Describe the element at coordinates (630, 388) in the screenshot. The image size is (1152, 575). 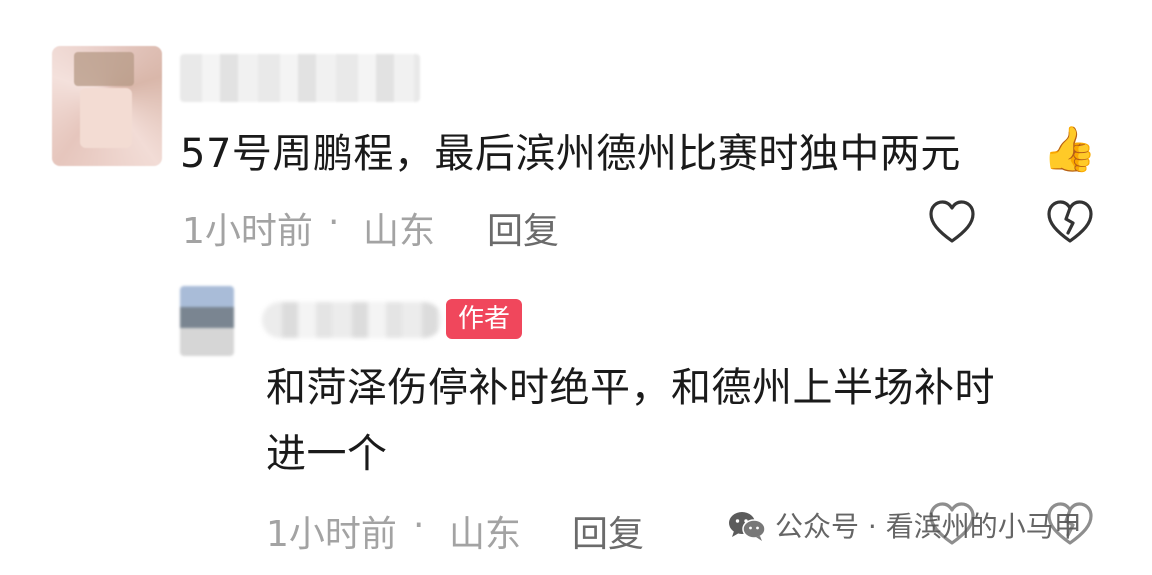
I see `reply-text-line1: 和菏泽伤停补时绝平，和德州上半场补时` at that location.